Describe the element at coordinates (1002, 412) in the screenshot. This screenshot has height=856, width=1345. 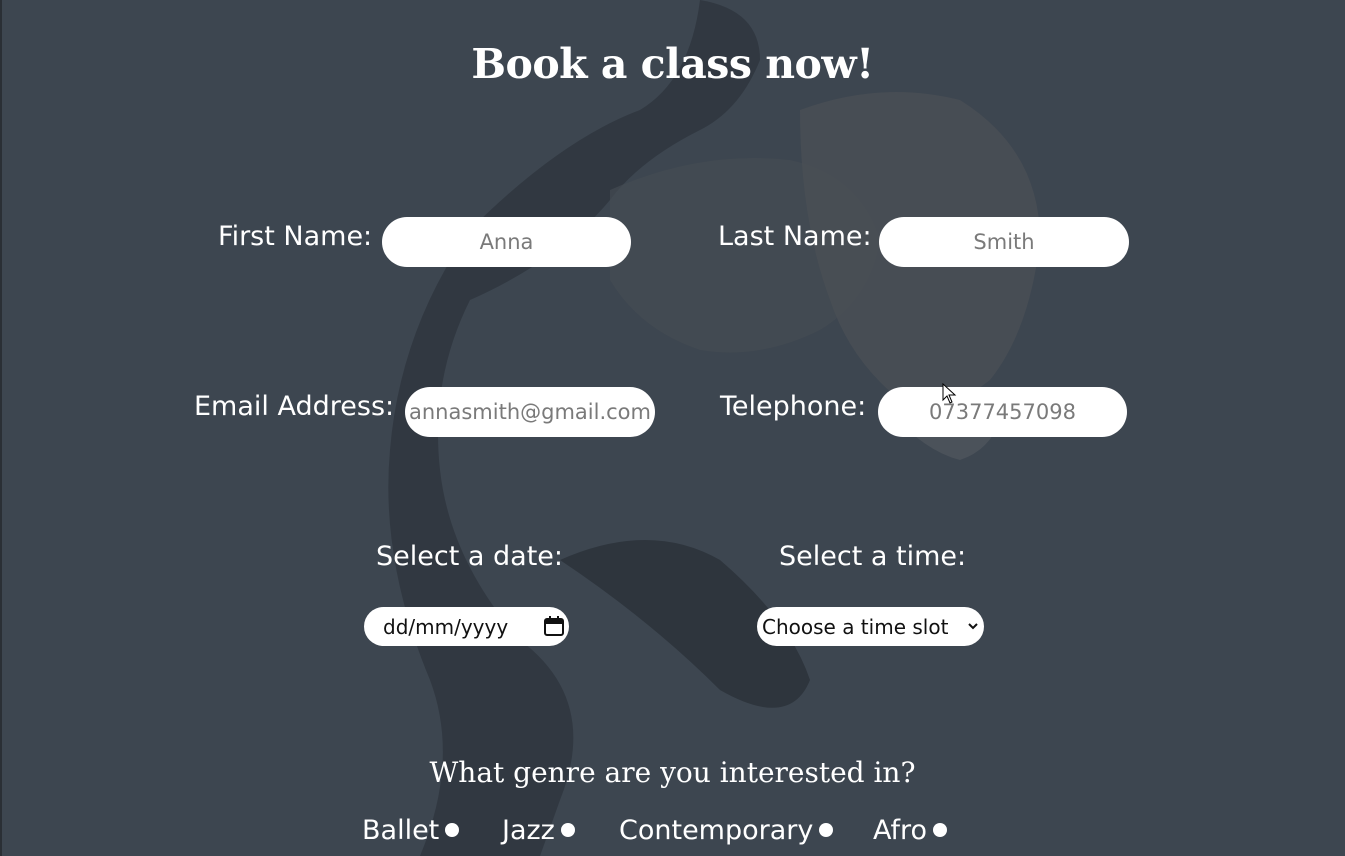
I see `telephone-input` at that location.